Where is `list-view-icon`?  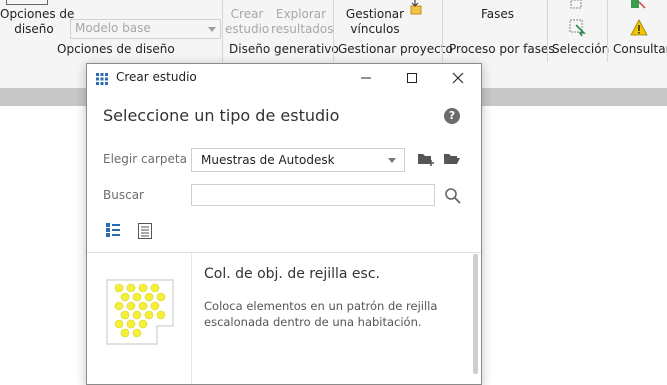 list-view-icon is located at coordinates (113, 230).